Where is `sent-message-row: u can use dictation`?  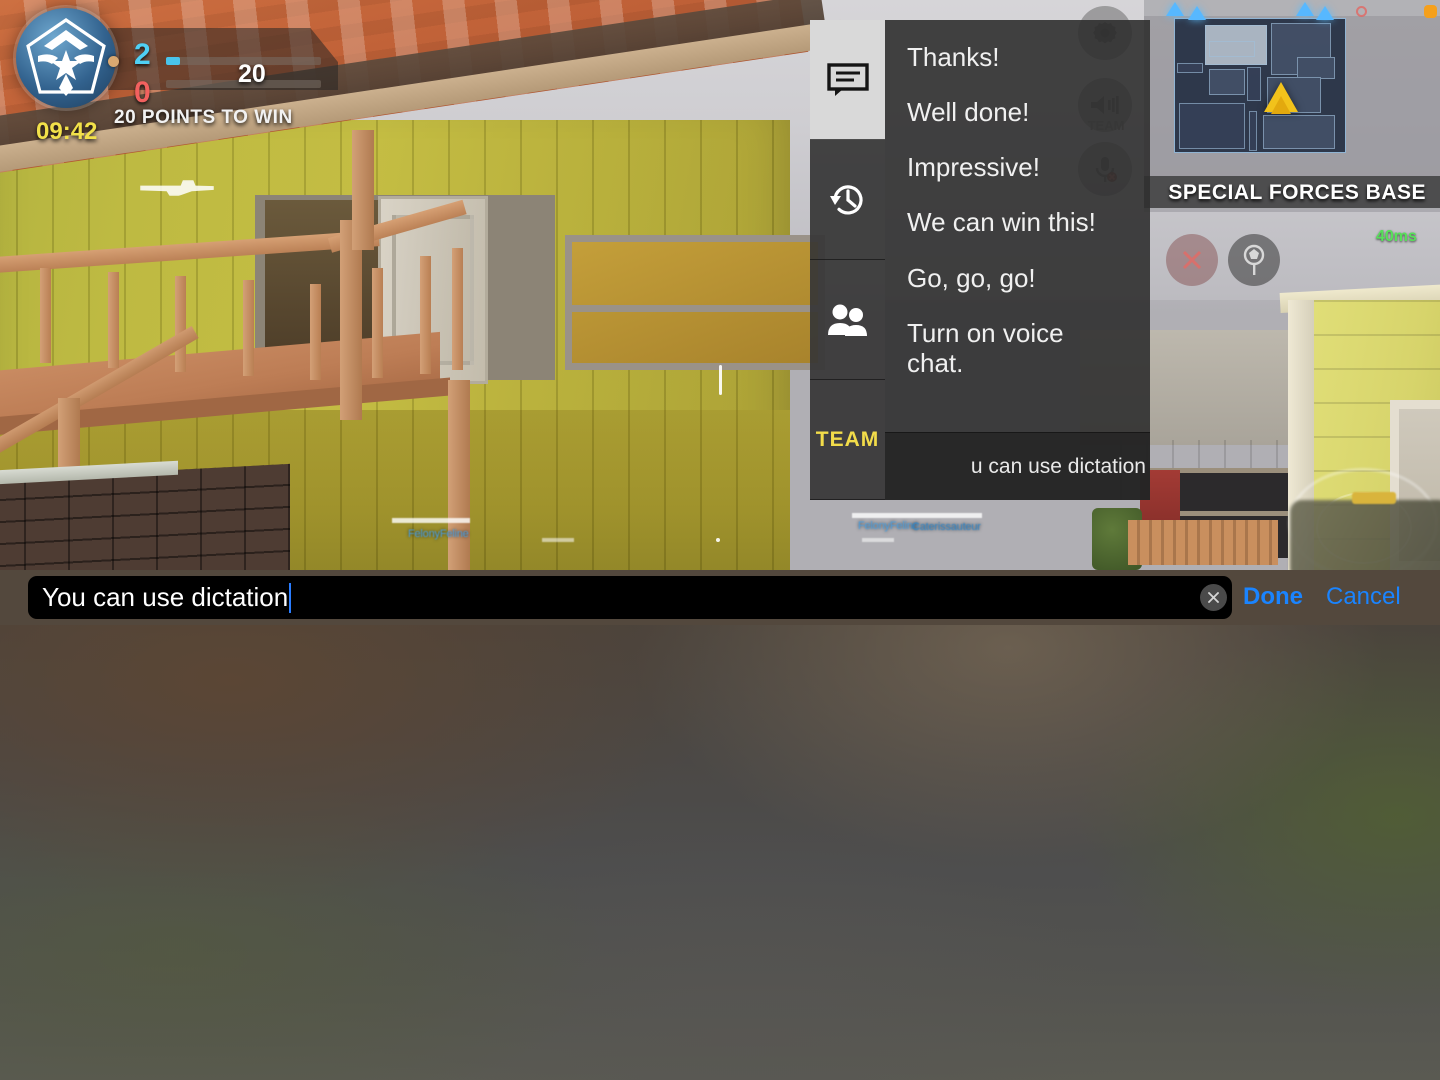 sent-message-row: u can use dictation is located at coordinates (1017, 466).